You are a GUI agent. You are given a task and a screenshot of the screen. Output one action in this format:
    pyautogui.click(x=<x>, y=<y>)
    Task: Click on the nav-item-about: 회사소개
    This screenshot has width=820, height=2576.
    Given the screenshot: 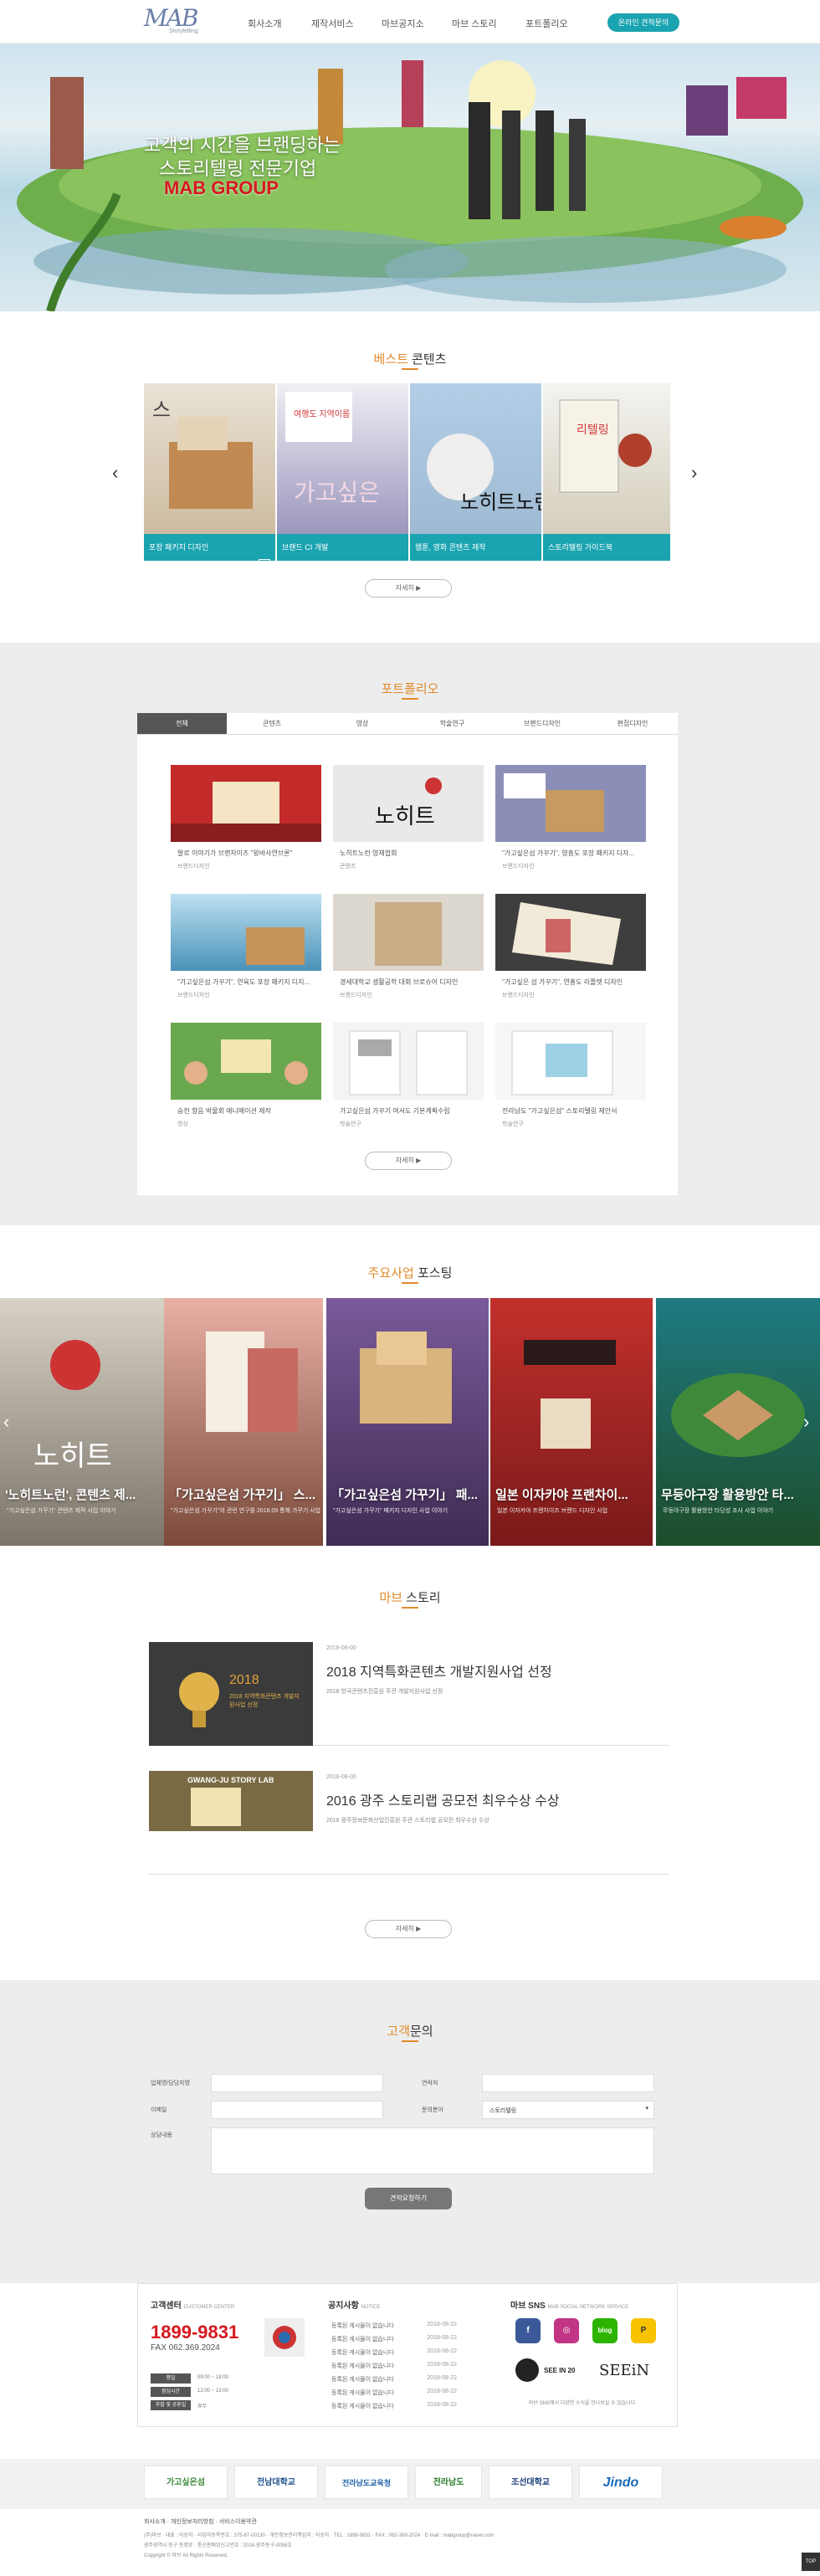 What is the action you would take?
    pyautogui.click(x=264, y=23)
    